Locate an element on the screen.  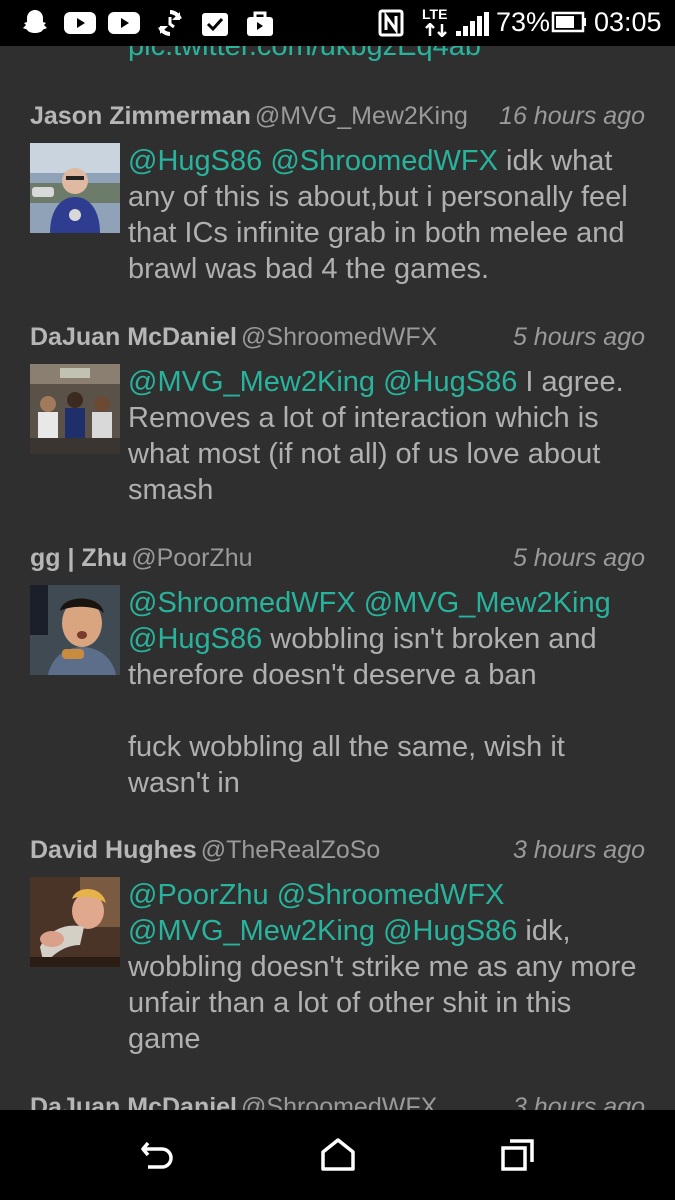
network-type: LTE is located at coordinates (437, 22).